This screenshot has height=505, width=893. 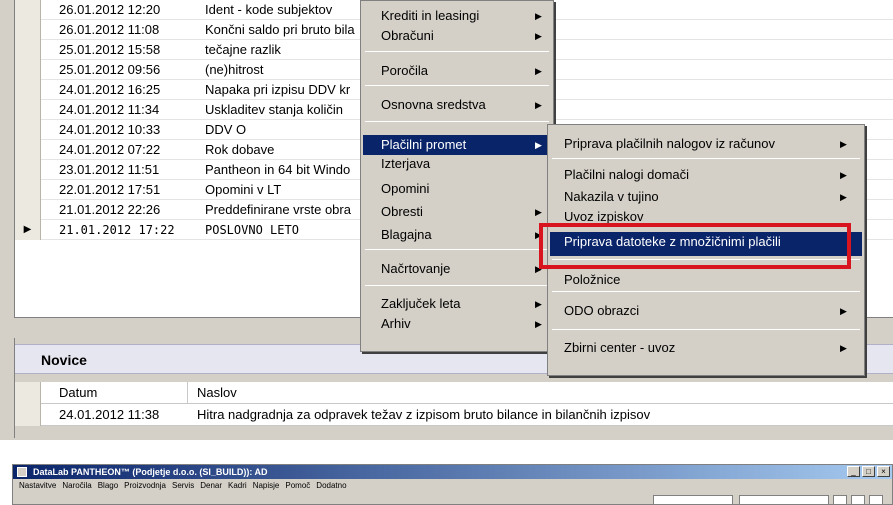 I want to click on menu-item: Arhiv ▶, so click(x=457, y=324).